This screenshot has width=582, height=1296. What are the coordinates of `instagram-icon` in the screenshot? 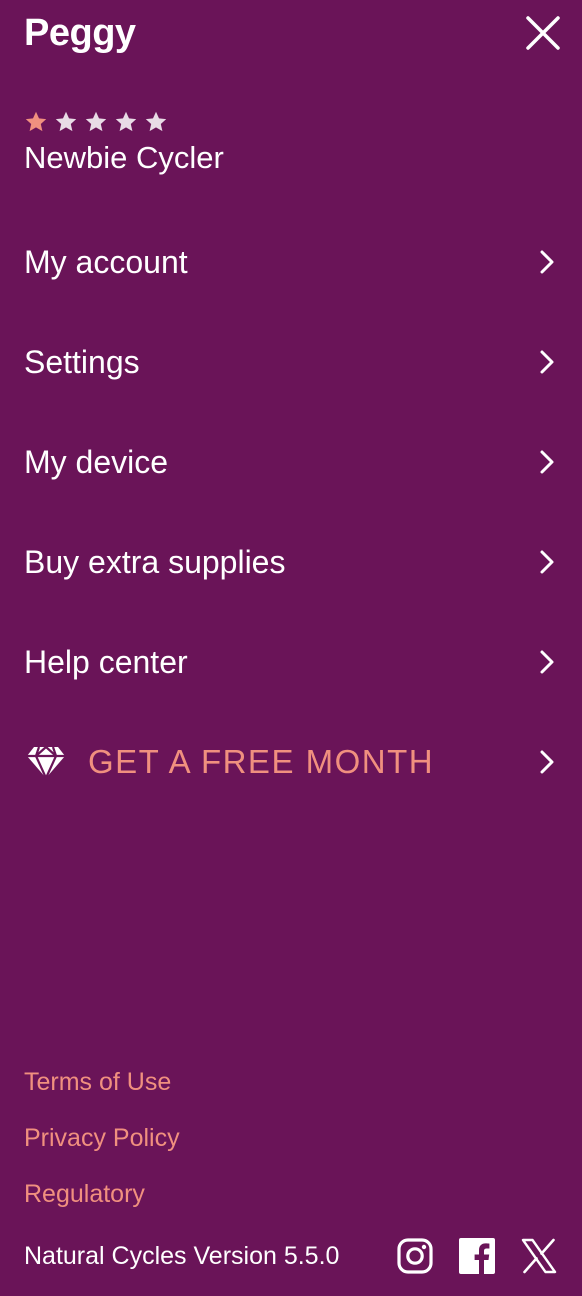 It's located at (415, 1256).